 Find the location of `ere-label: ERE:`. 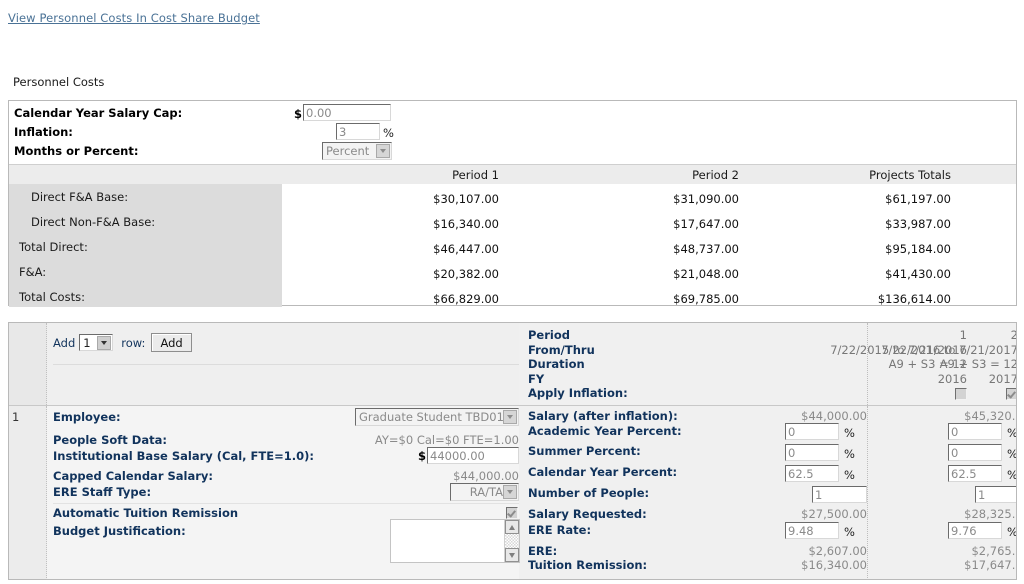

ere-label: ERE: is located at coordinates (543, 551).